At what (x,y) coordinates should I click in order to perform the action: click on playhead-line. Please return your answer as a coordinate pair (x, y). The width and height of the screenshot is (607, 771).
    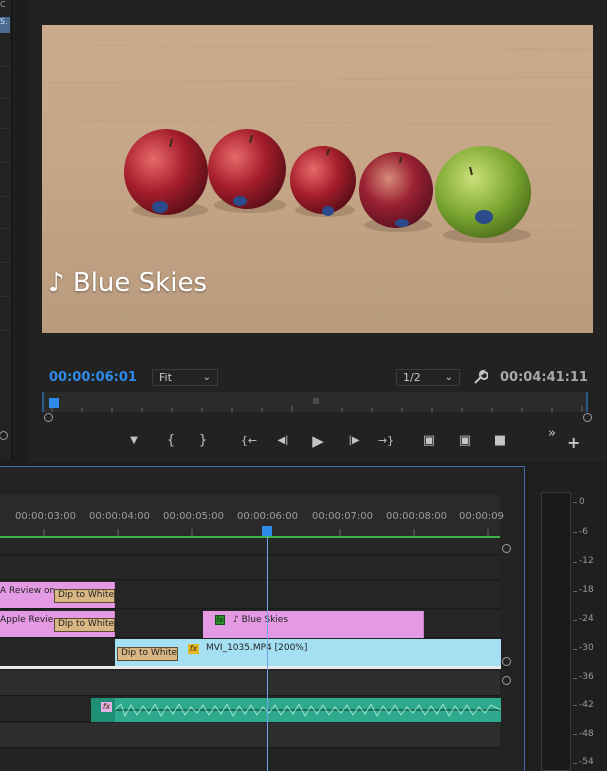
    Looking at the image, I should click on (267, 650).